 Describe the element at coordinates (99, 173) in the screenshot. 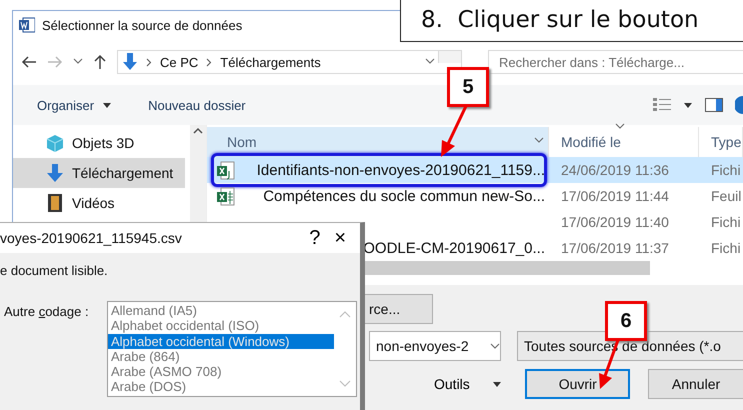

I see `sidebar-item: Téléchargement` at that location.